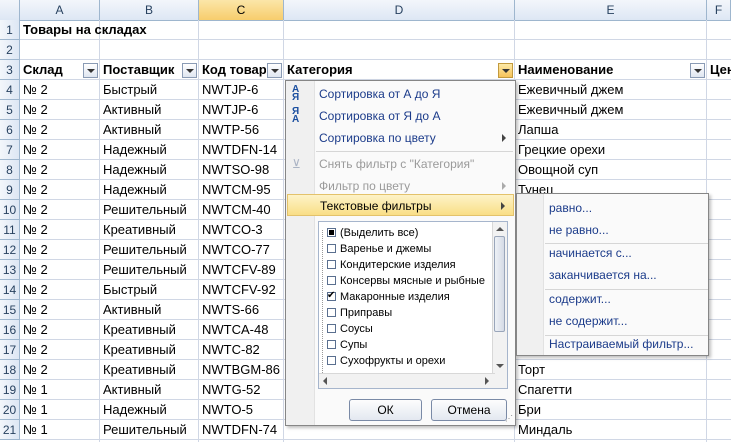 This screenshot has height=442, width=731. Describe the element at coordinates (241, 10) in the screenshot. I see `column-header-c: C` at that location.